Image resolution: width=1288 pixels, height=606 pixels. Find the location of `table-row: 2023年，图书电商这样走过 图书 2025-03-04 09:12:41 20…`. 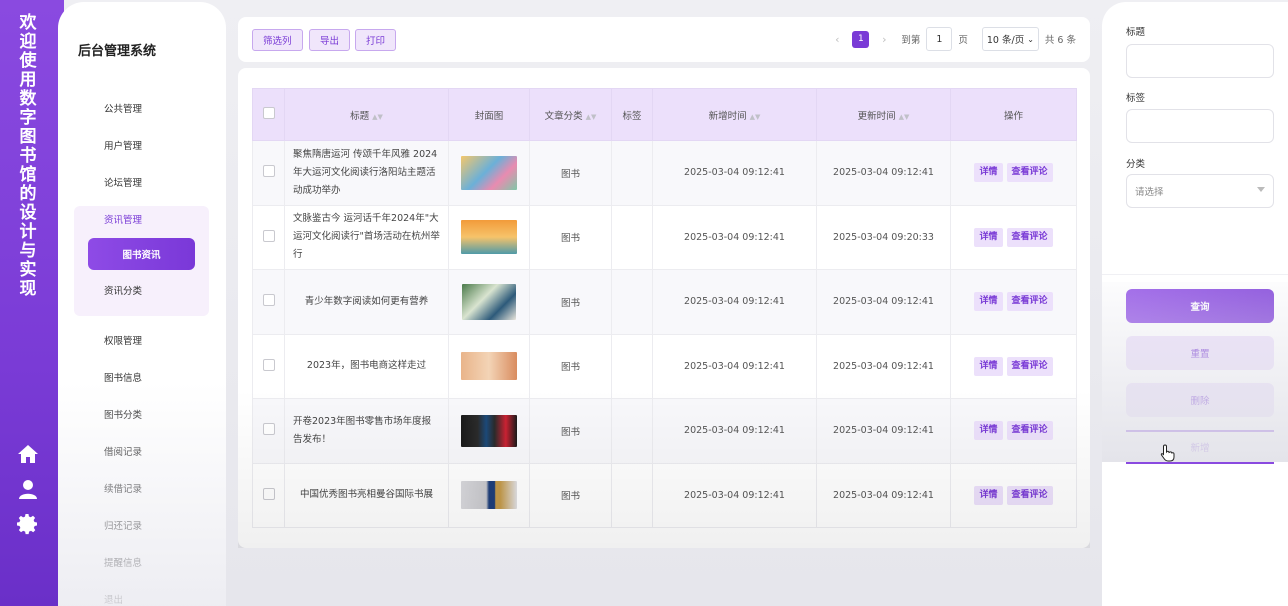

table-row: 2023年，图书电商这样走过 图书 2025-03-04 09:12:41 20… is located at coordinates (664, 366).